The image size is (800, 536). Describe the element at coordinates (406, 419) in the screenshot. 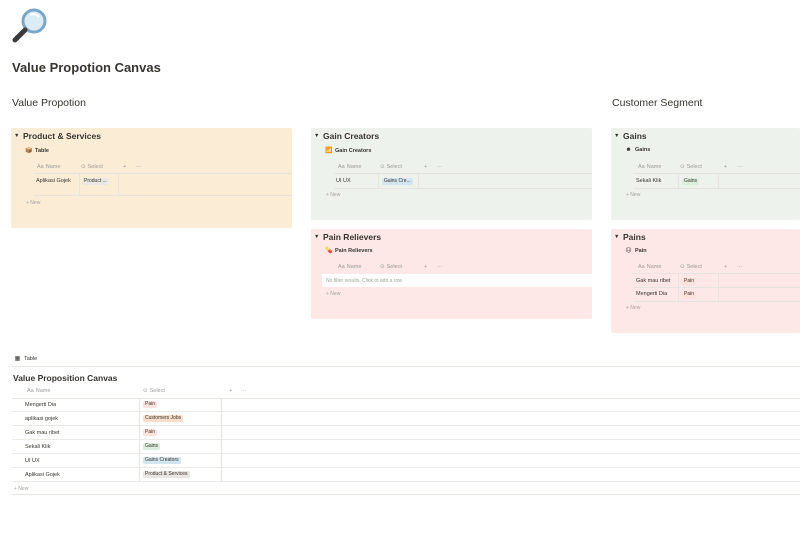

I see `table-row: aplikasi gojek Customers Jobs` at that location.